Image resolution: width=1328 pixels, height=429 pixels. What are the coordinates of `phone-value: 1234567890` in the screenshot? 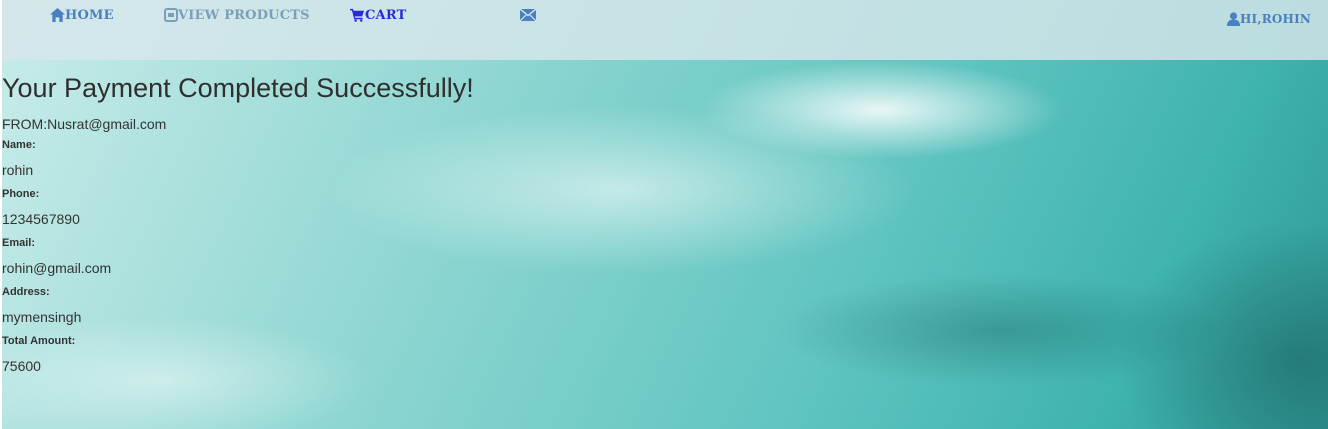 It's located at (41, 219).